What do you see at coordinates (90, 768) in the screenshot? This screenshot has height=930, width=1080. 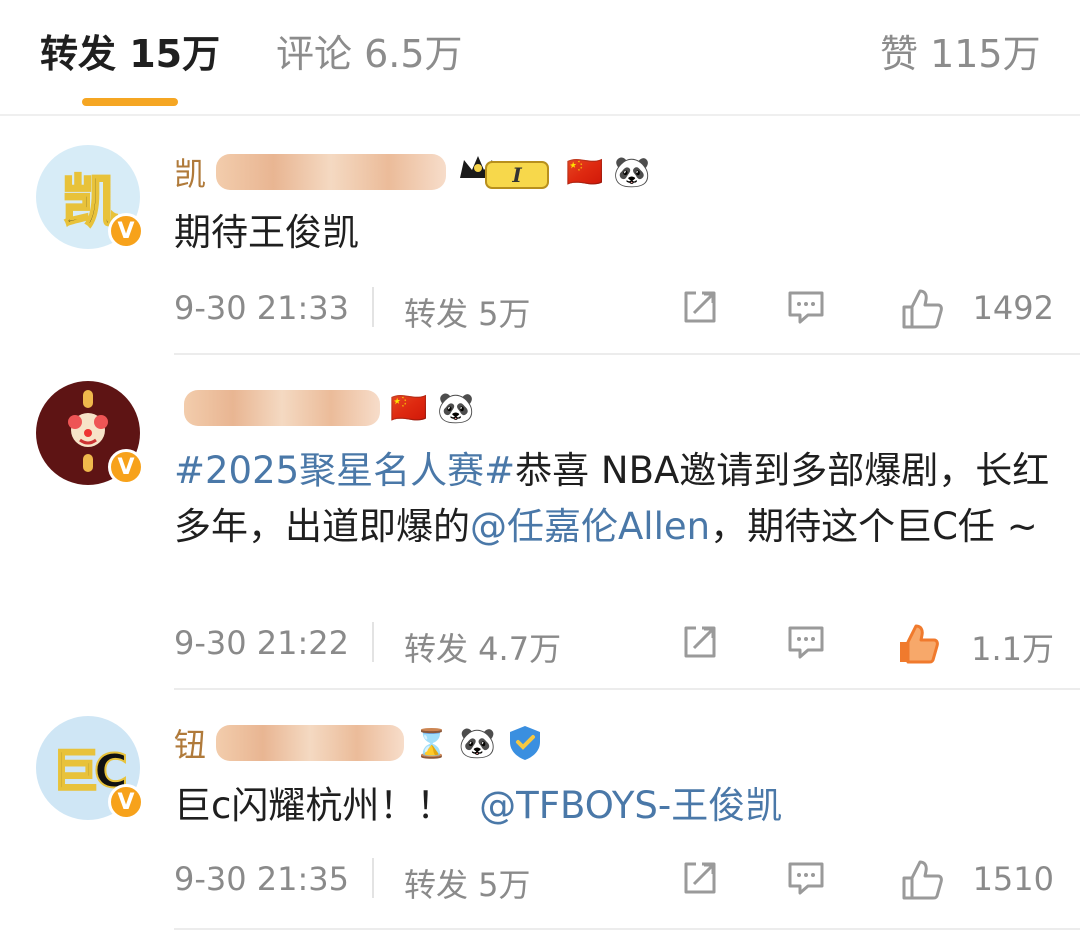 I see `avatar: 巨C V` at bounding box center [90, 768].